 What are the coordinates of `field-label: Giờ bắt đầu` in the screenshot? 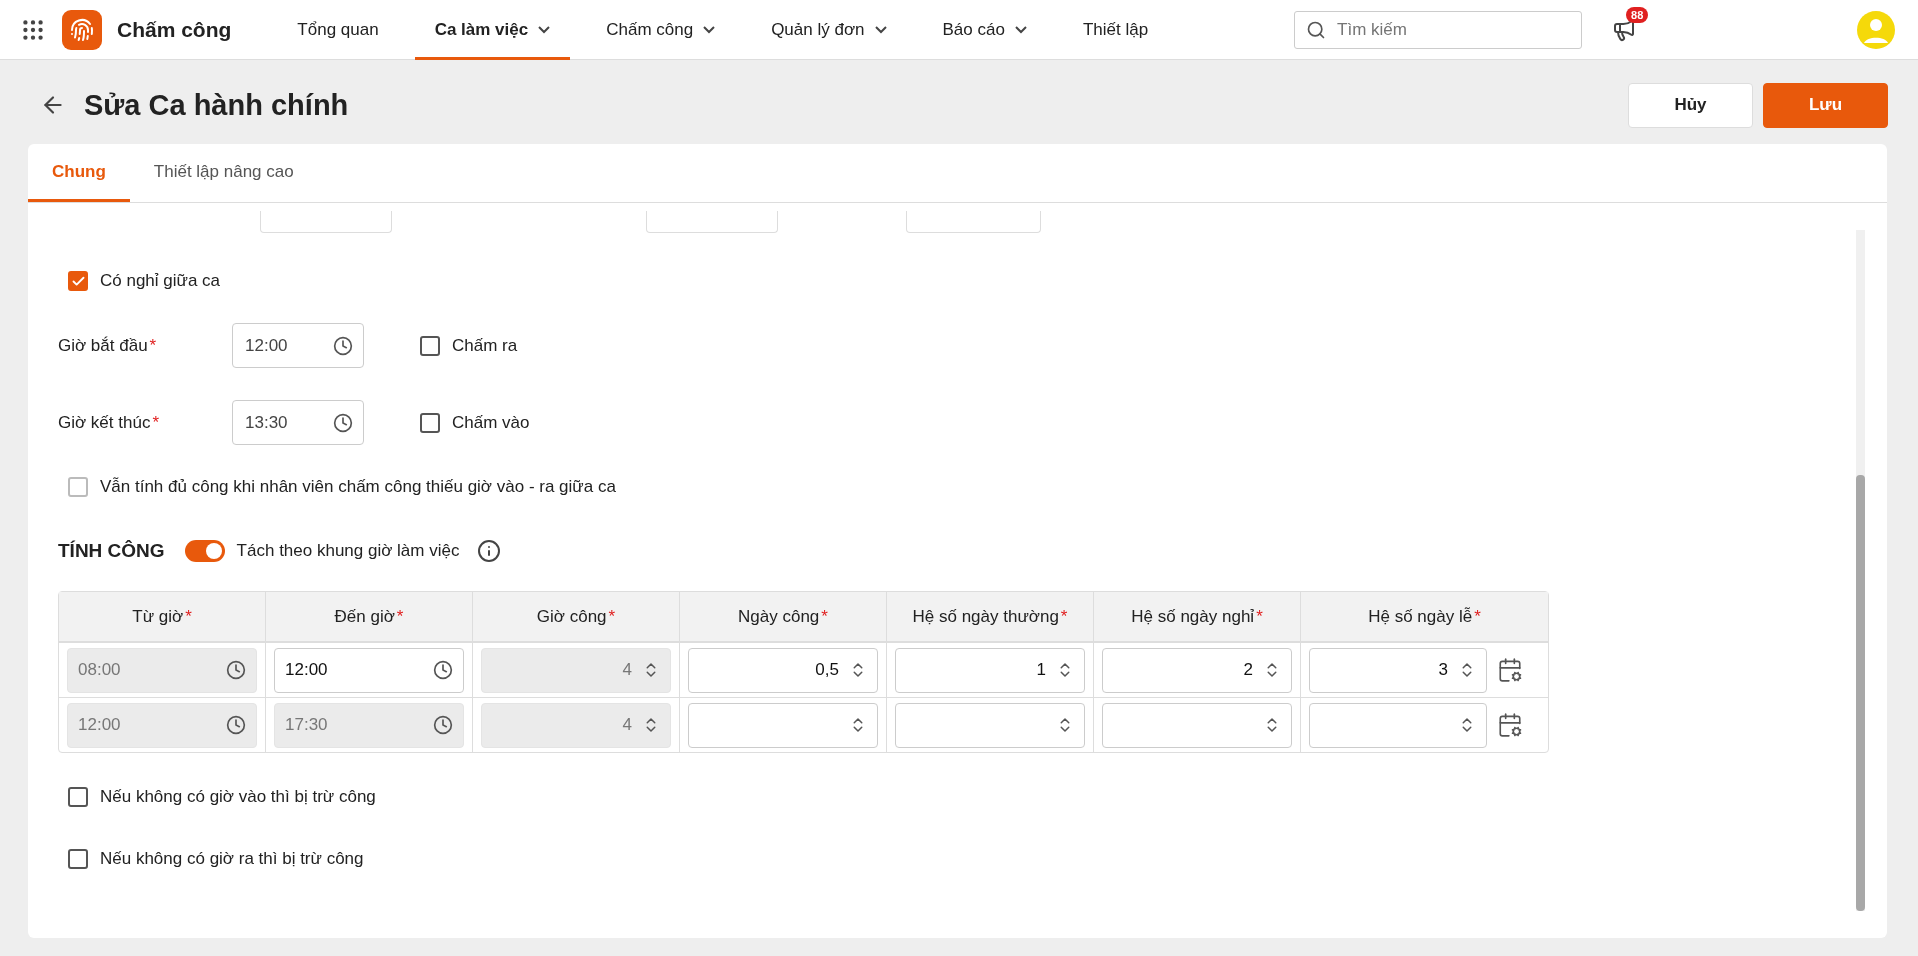 It's located at (103, 345).